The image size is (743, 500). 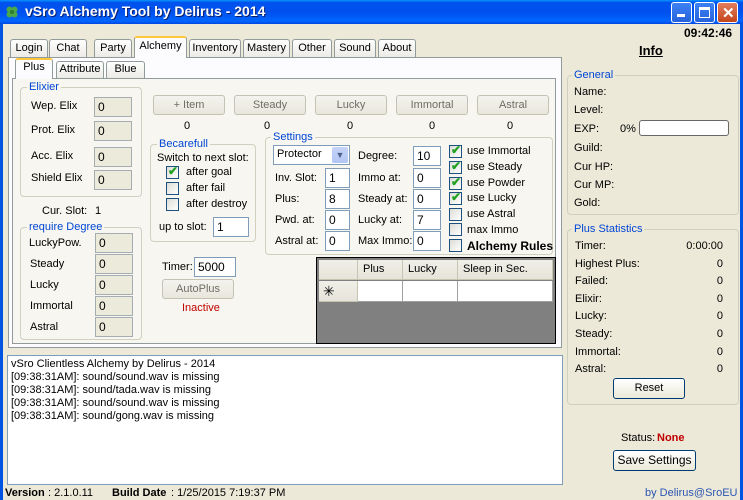 I want to click on tab-login: Login, so click(x=29, y=48).